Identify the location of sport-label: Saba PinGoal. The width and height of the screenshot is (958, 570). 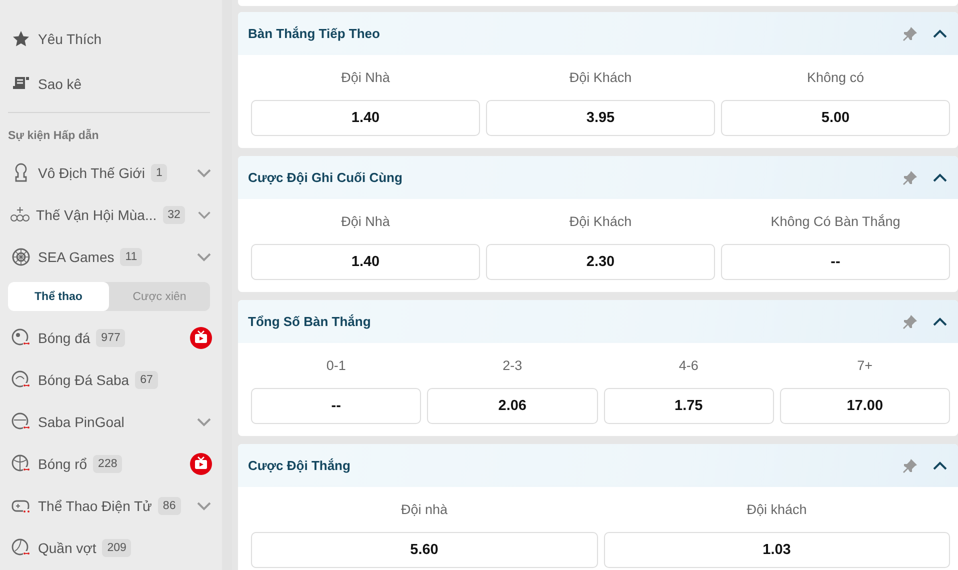
(81, 422).